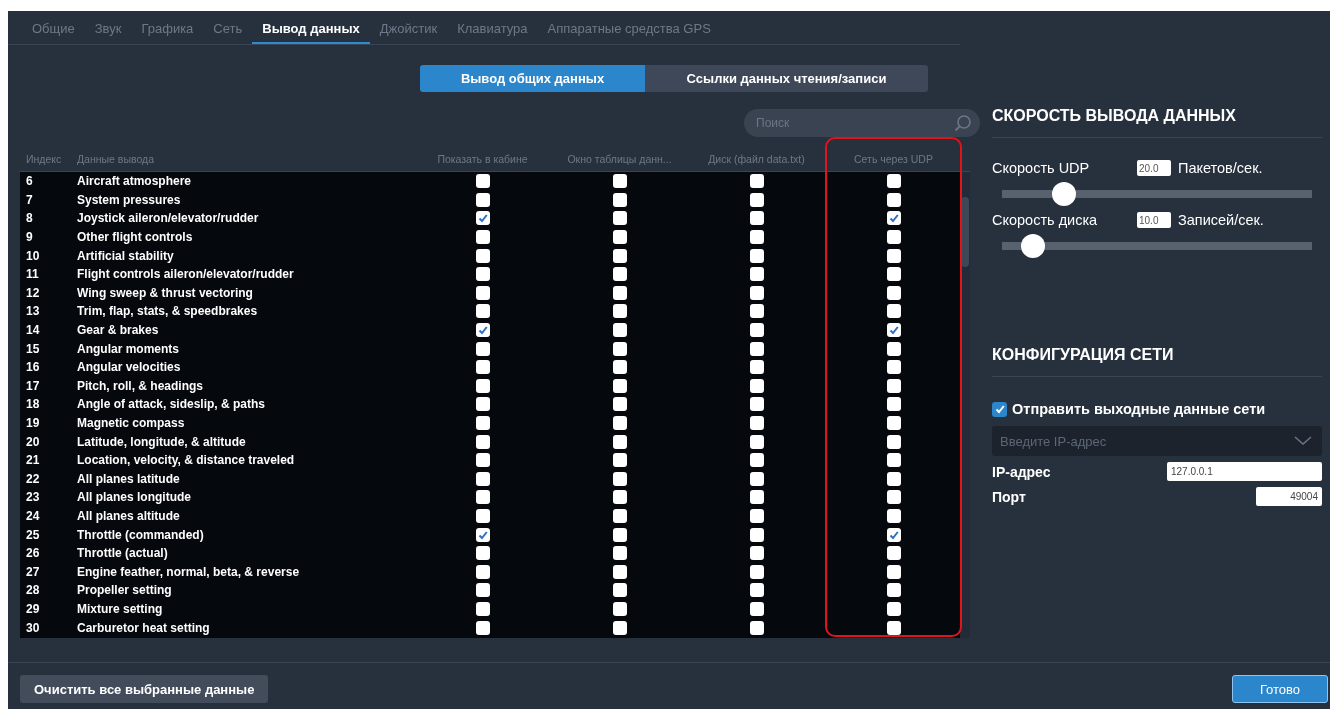 This screenshot has height=709, width=1330. I want to click on tab: Вывод данных, so click(311, 27).